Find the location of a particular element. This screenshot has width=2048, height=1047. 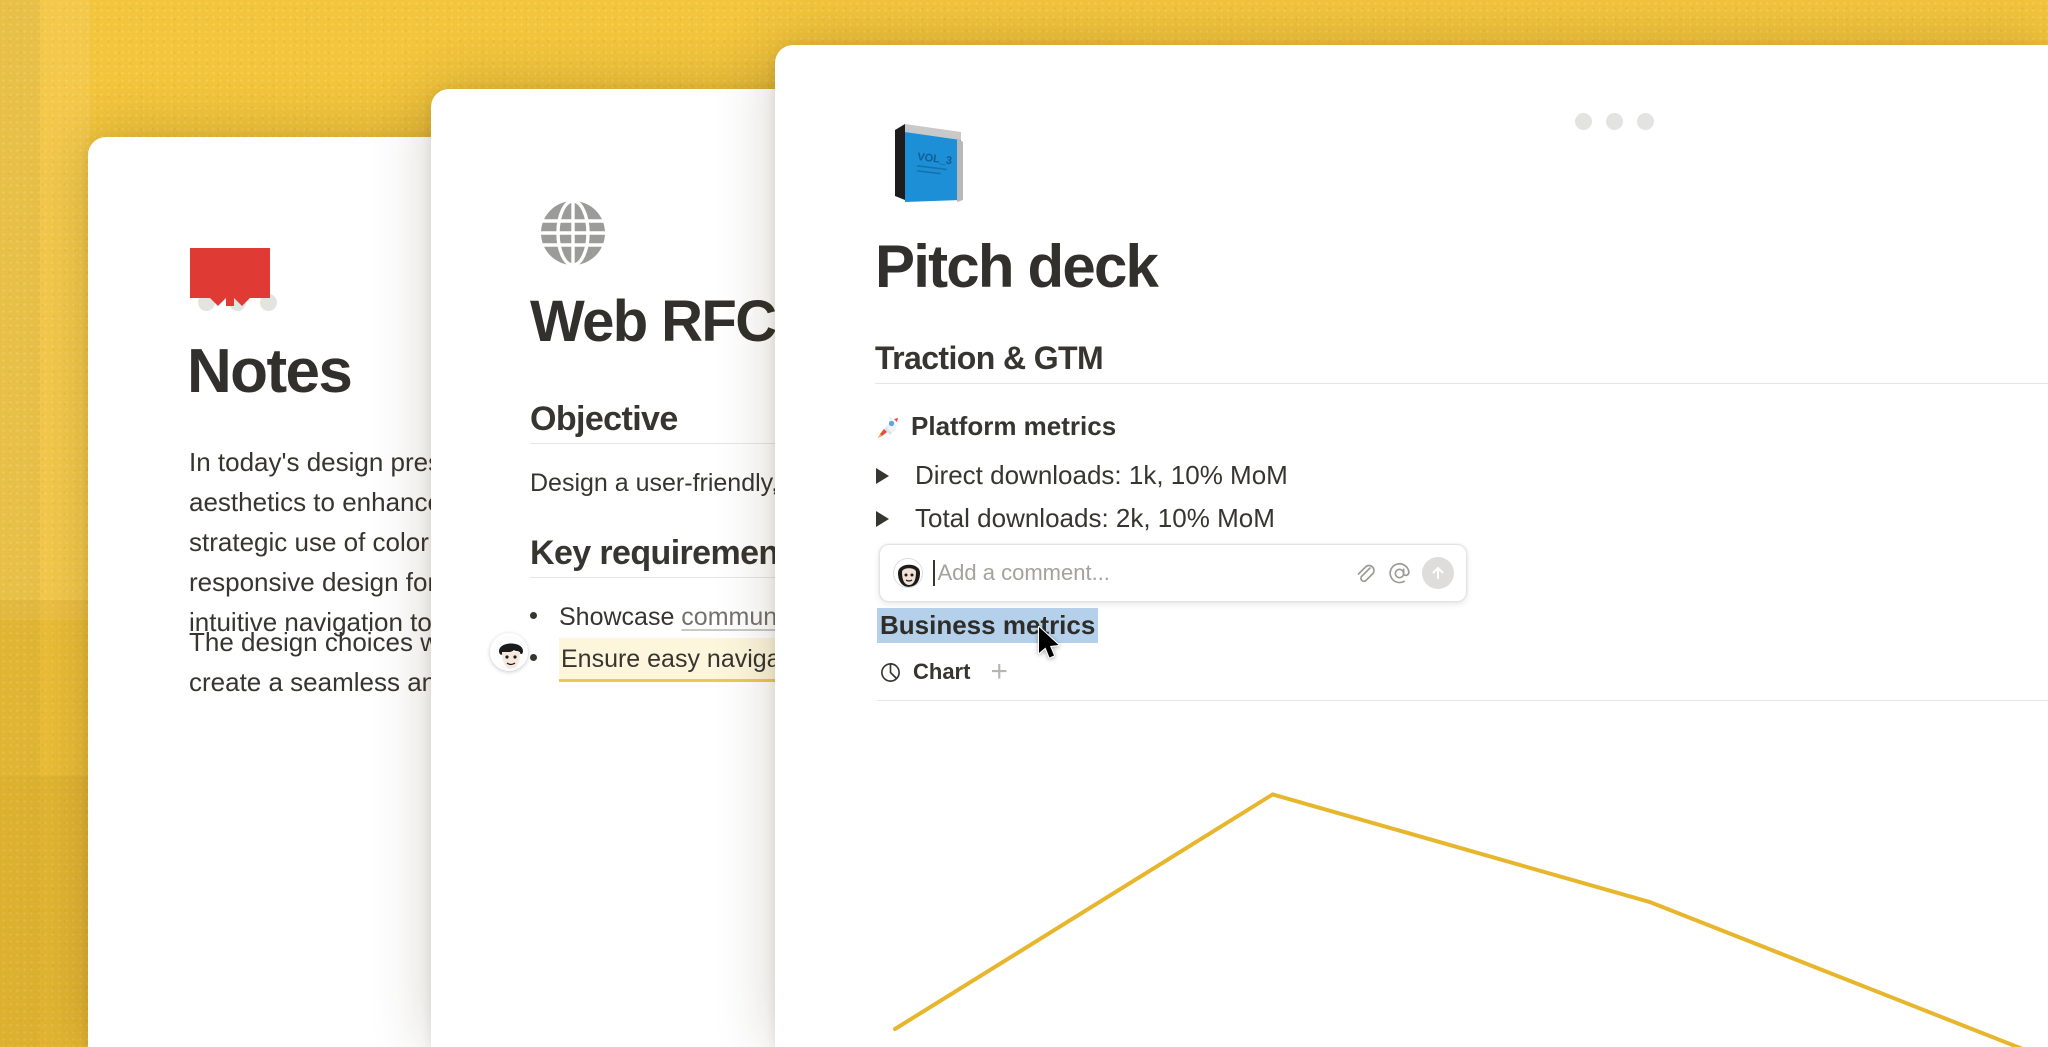

notes-title: Notes is located at coordinates (270, 371).